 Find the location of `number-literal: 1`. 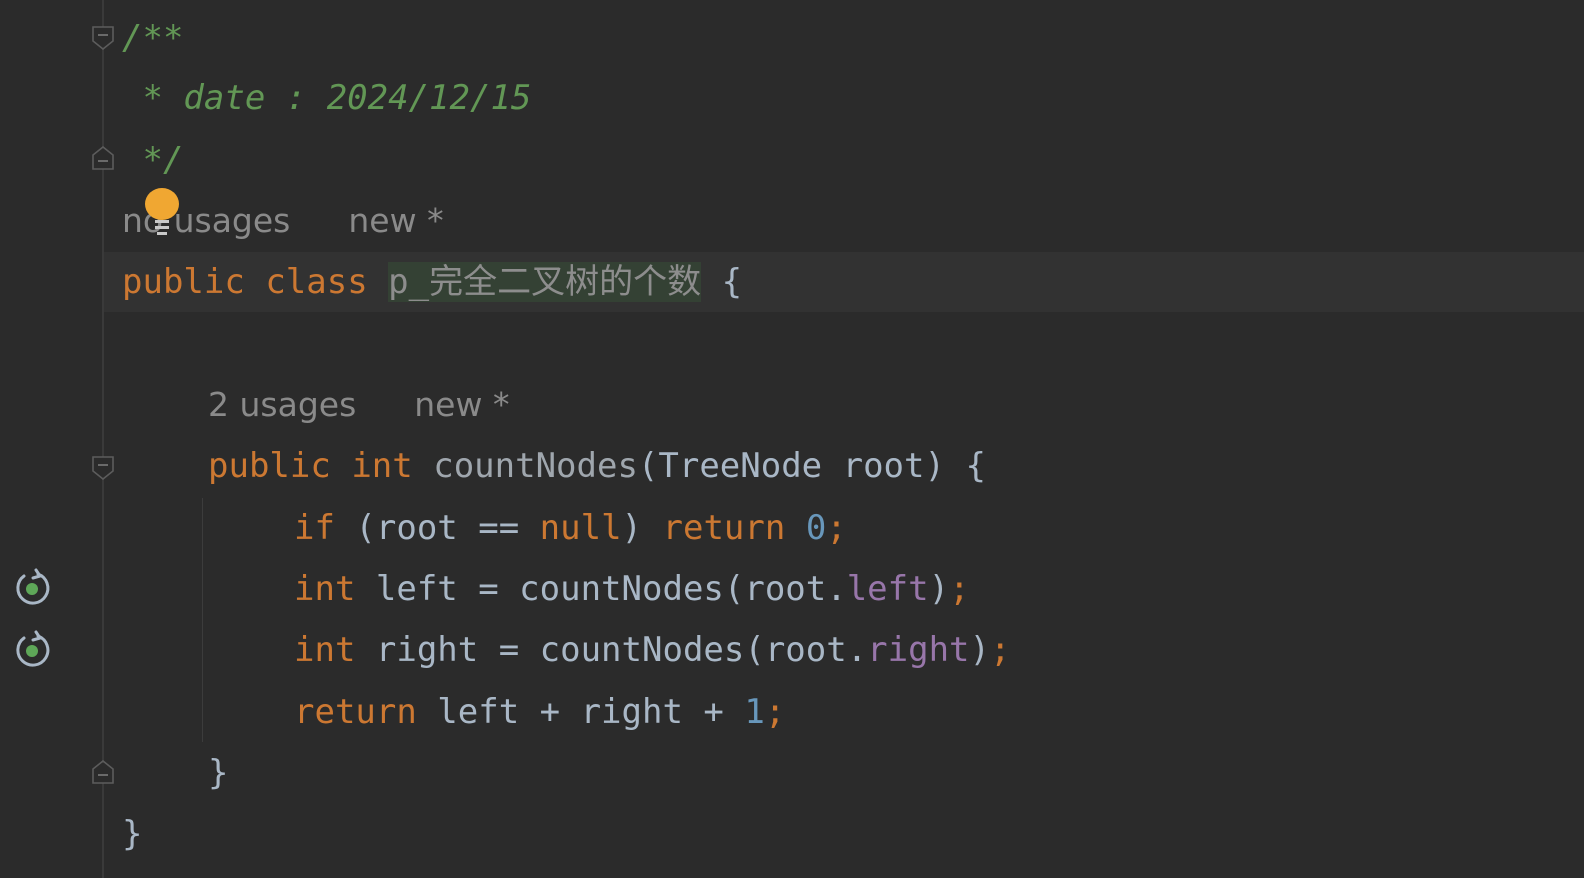

number-literal: 1 is located at coordinates (754, 712).